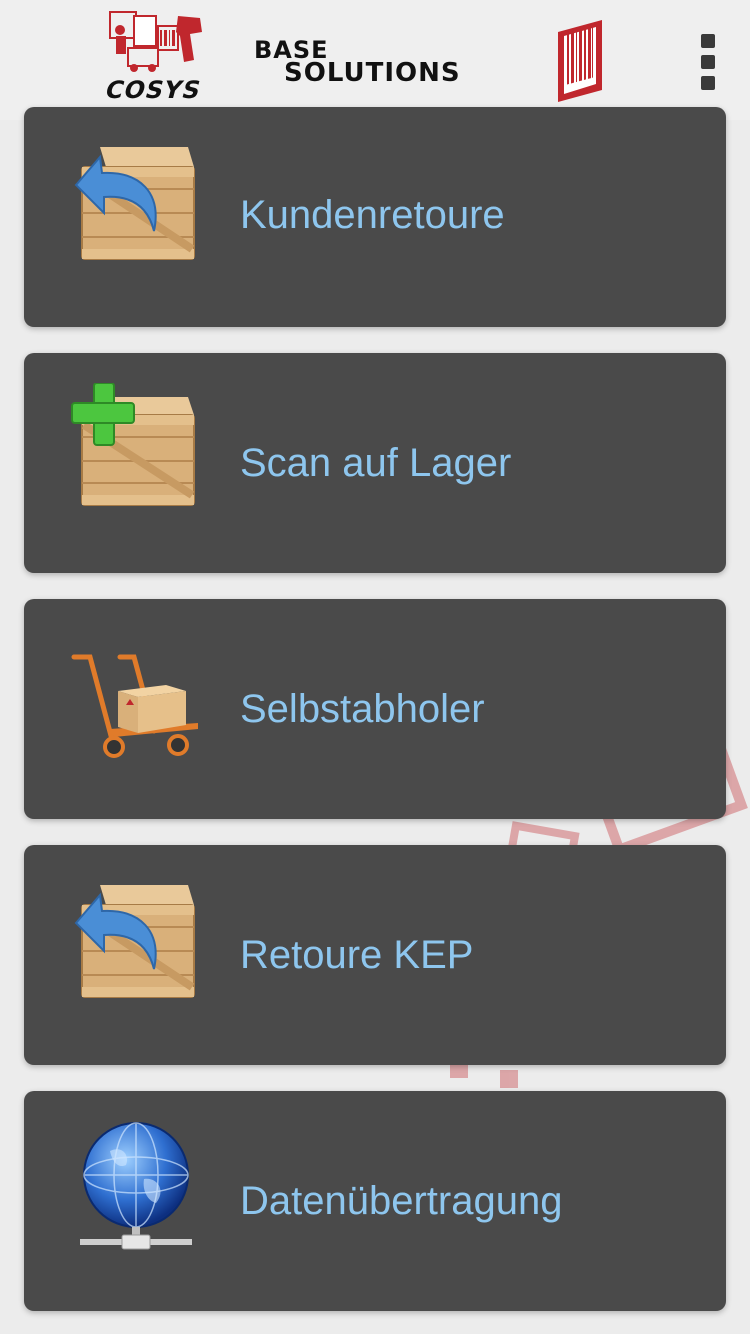 The height and width of the screenshot is (1334, 750). What do you see at coordinates (136, 1186) in the screenshot?
I see `network-globe-icon` at bounding box center [136, 1186].